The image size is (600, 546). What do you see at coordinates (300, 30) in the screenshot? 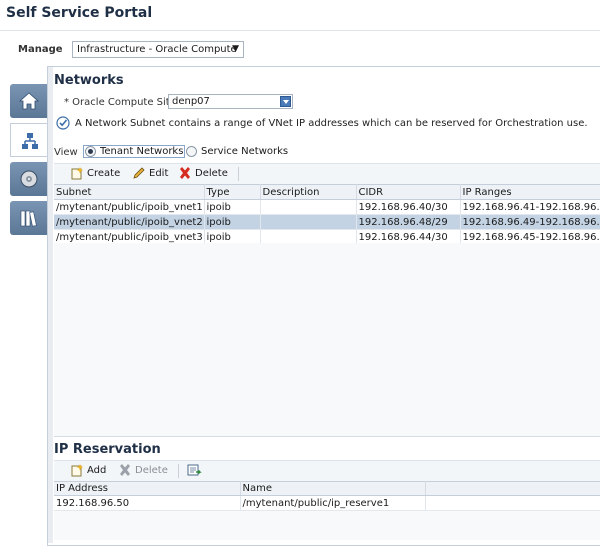
I see `header-divider` at bounding box center [300, 30].